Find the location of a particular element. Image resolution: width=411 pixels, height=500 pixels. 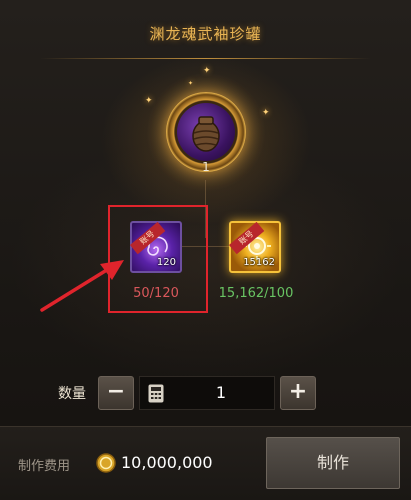

annotation-arrow-icon is located at coordinates (82, 286).